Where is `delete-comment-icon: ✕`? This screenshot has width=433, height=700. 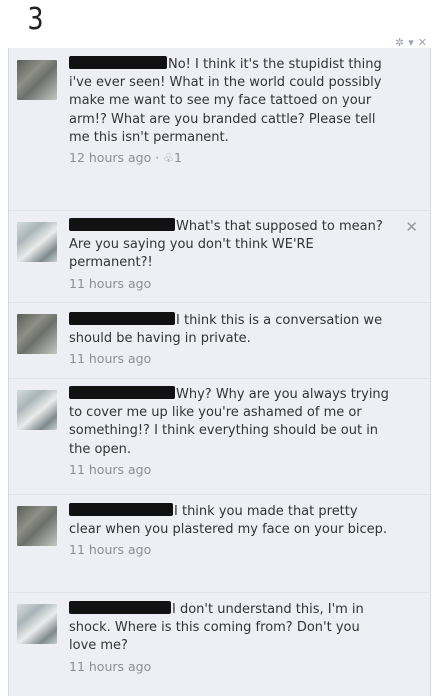 delete-comment-icon: ✕ is located at coordinates (411, 227).